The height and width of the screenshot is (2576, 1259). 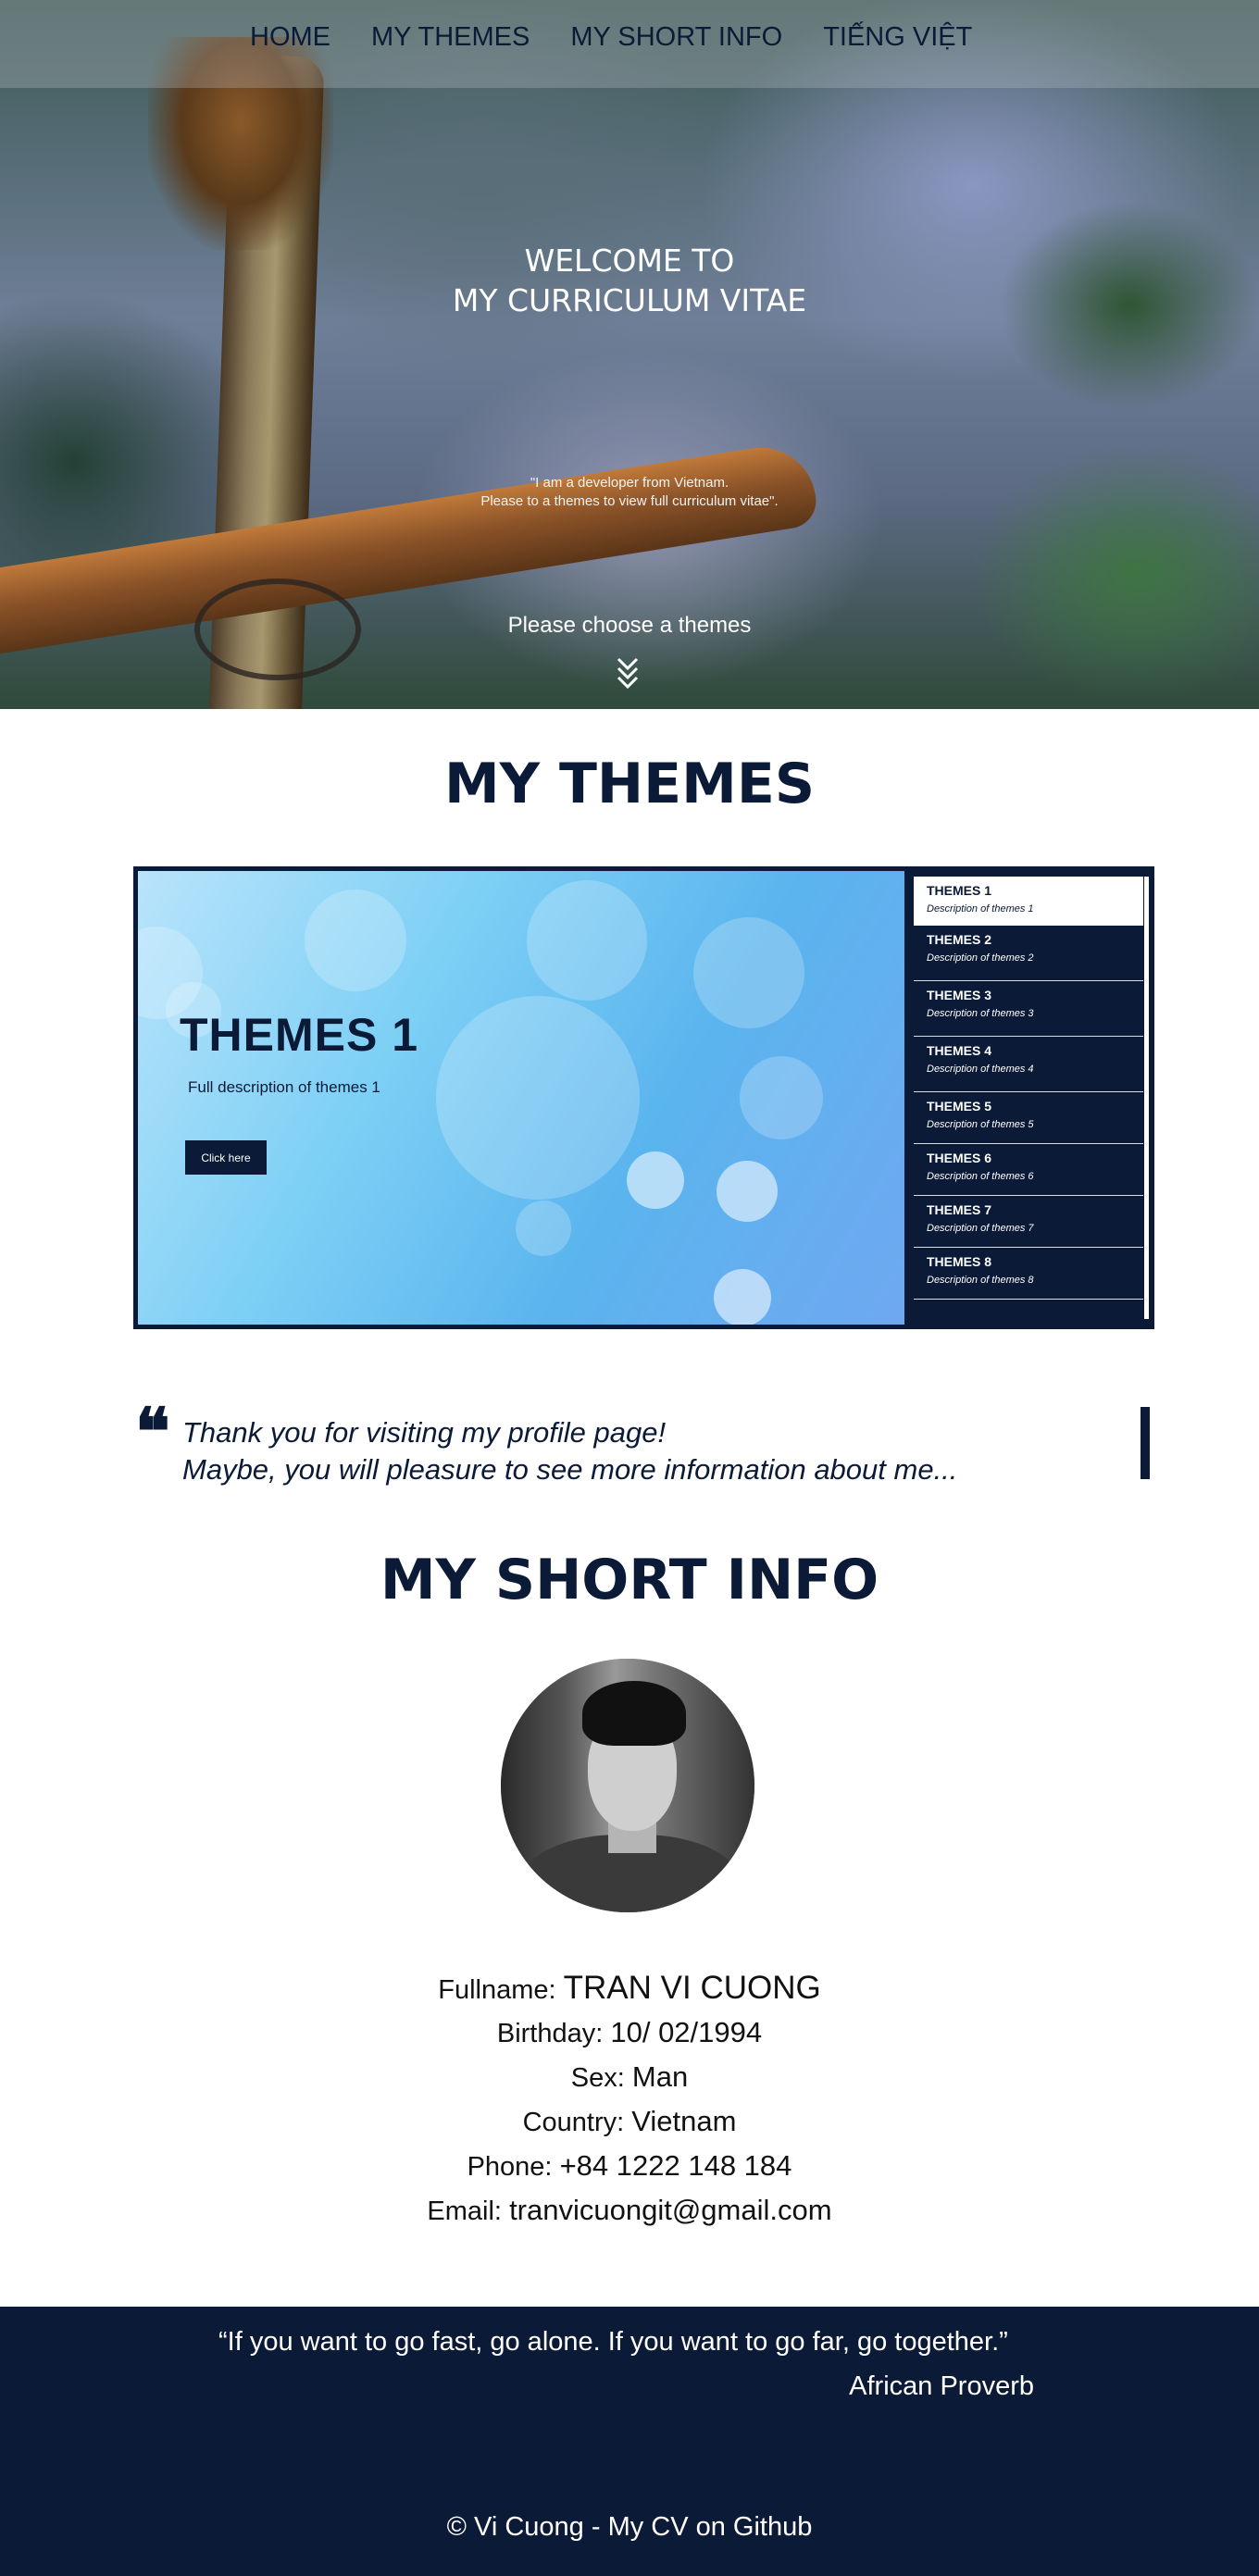 I want to click on info-sex-value: Man, so click(x=660, y=2076).